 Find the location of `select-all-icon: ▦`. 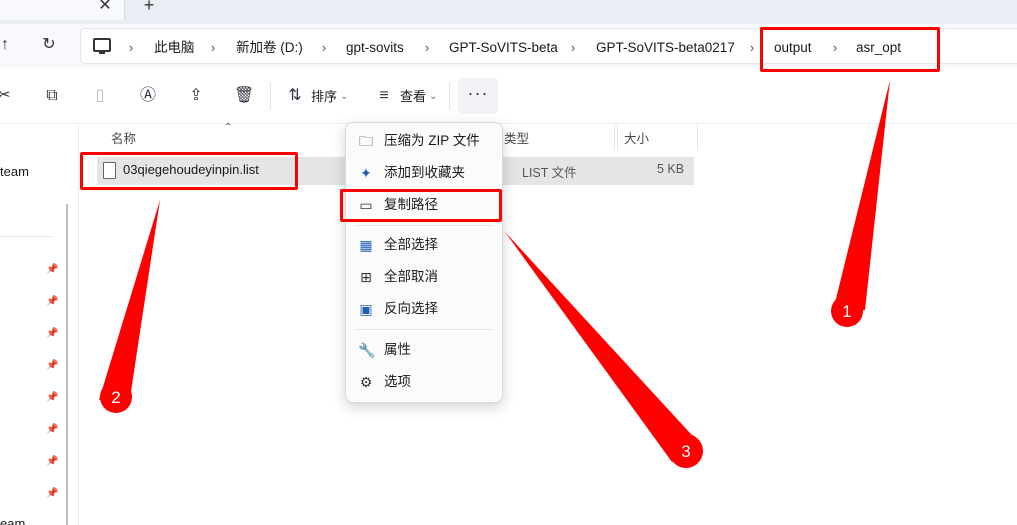

select-all-icon: ▦ is located at coordinates (366, 245).